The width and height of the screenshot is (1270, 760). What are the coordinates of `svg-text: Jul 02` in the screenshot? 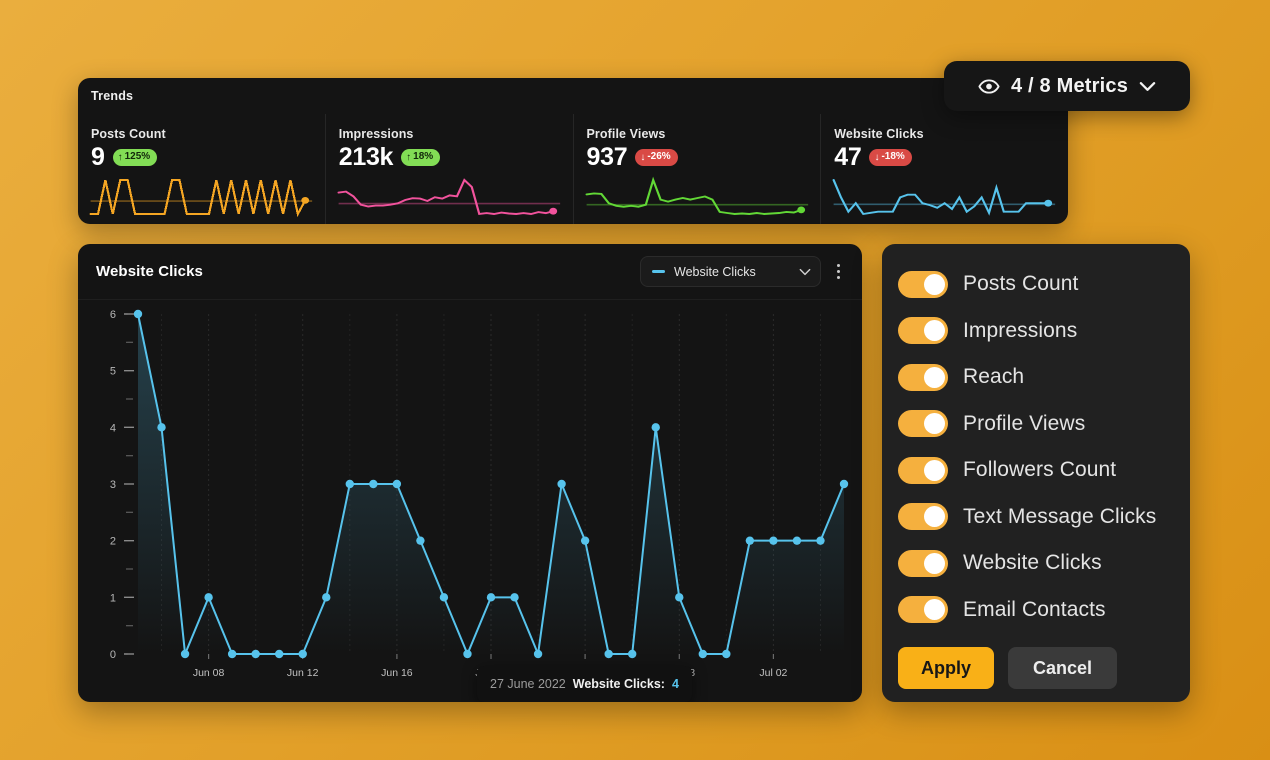 It's located at (773, 673).